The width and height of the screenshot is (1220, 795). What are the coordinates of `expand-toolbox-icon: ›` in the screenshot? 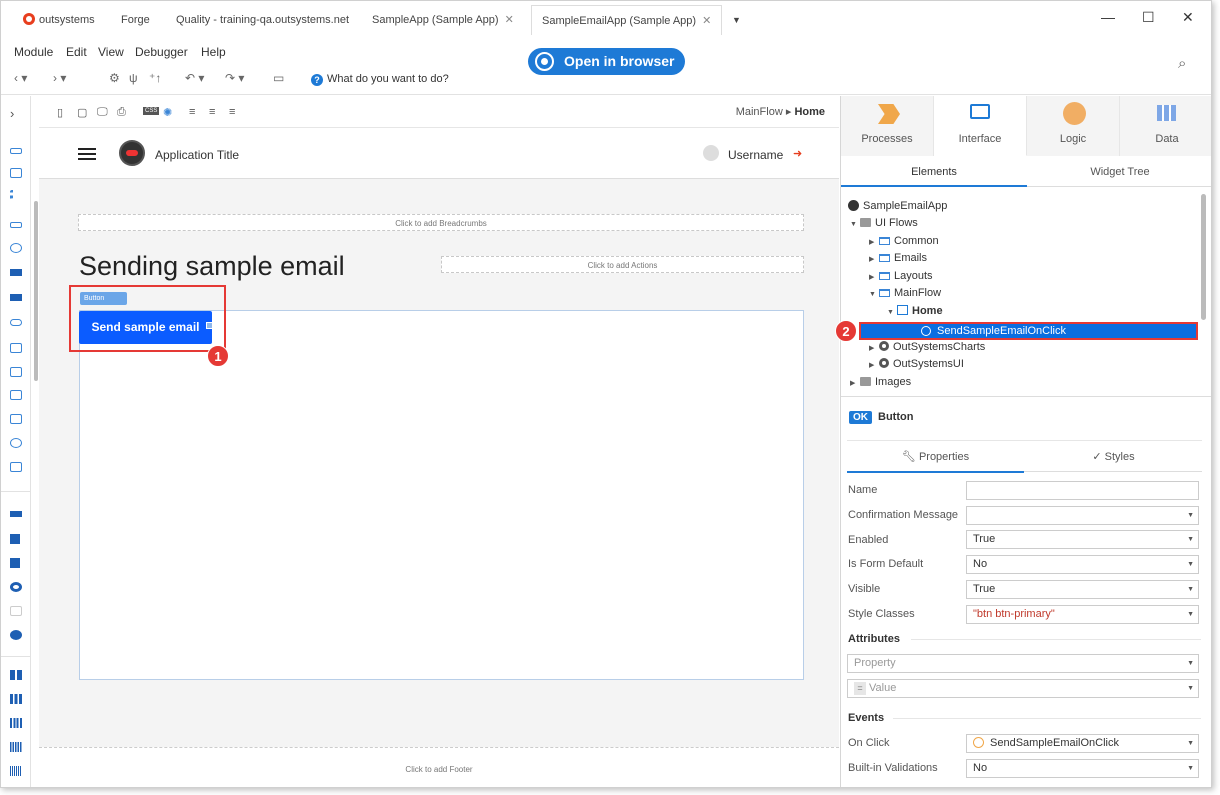 It's located at (12, 113).